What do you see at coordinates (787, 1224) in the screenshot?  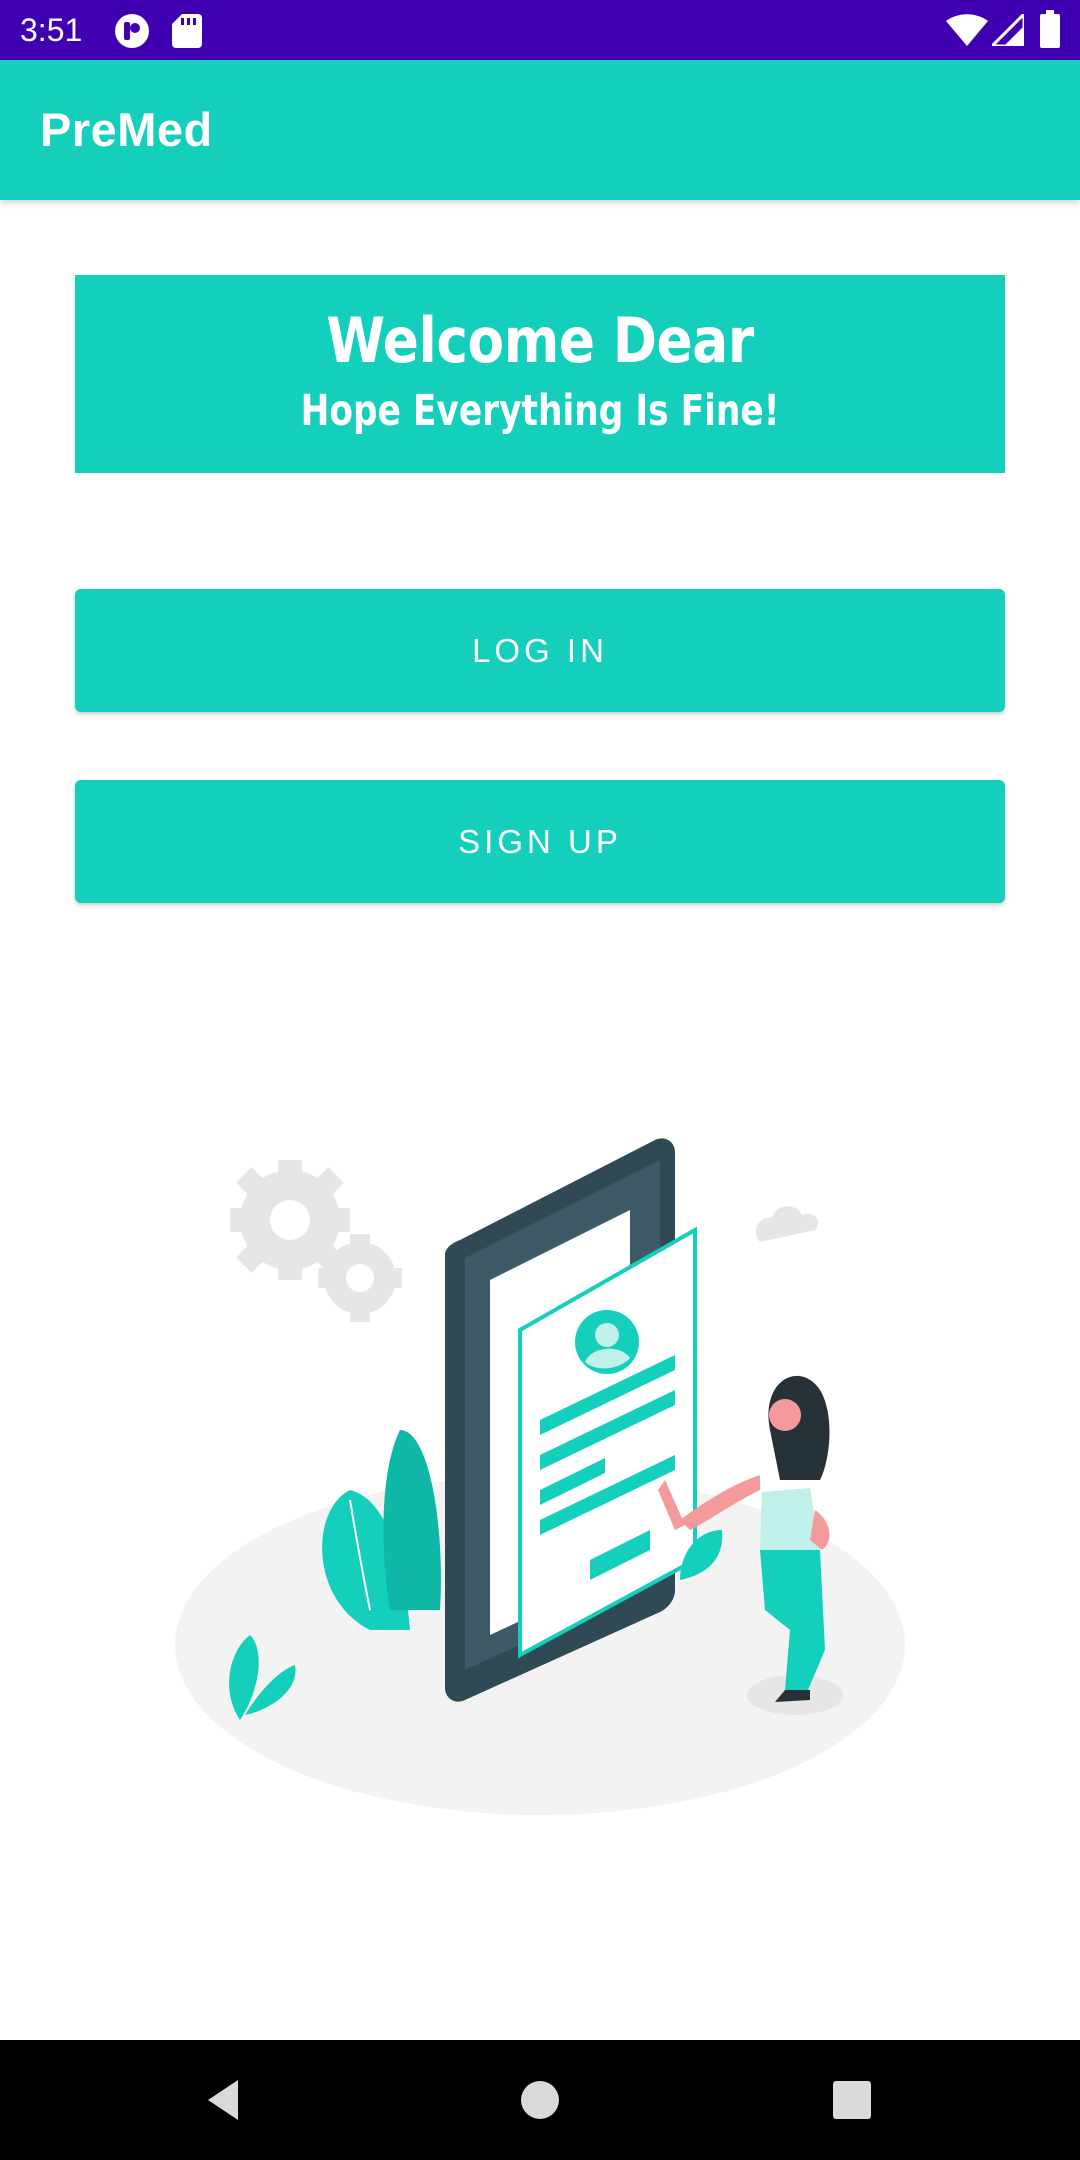 I see `cloud-icon` at bounding box center [787, 1224].